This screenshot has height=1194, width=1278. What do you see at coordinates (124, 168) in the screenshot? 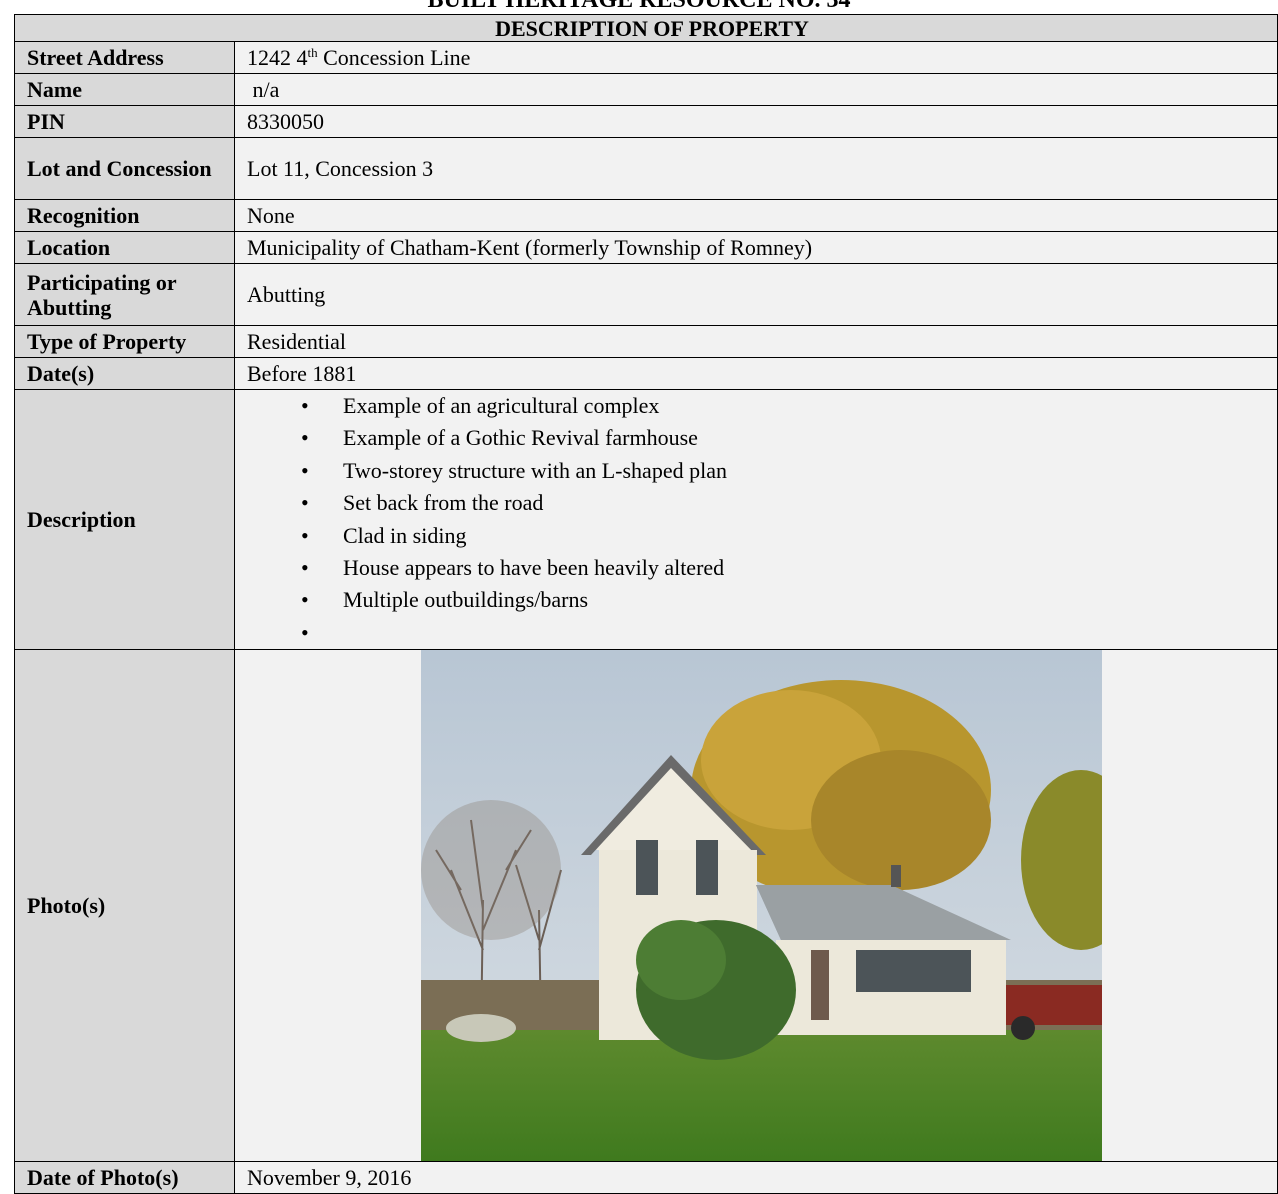
I see `lot-concession-label: Lot and Concession` at bounding box center [124, 168].